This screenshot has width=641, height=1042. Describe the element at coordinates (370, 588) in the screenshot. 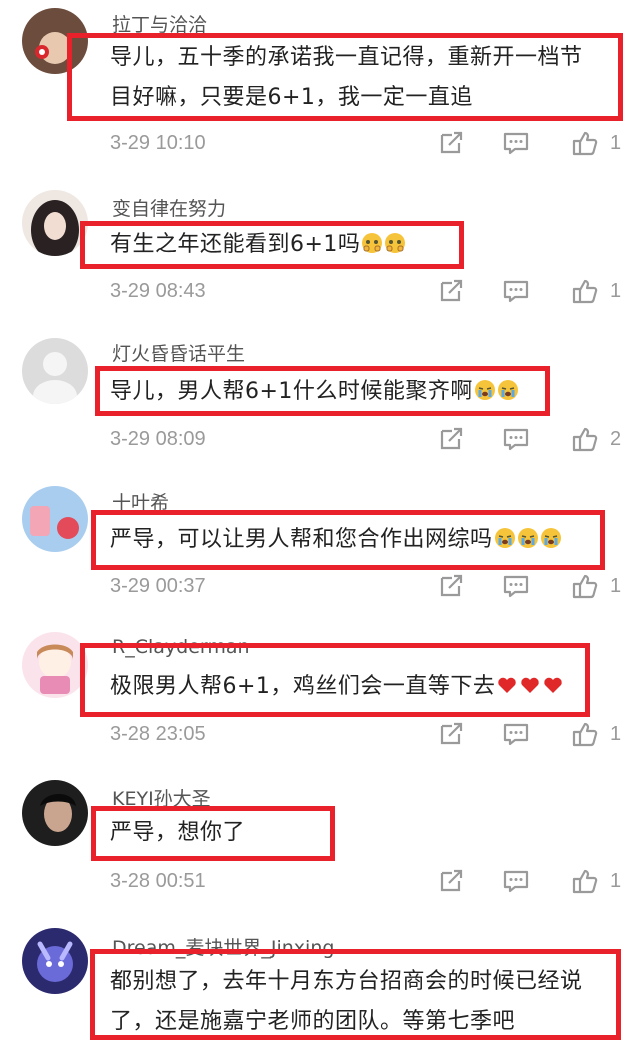

I see `comment-meta: 3-29 00:37 1` at that location.